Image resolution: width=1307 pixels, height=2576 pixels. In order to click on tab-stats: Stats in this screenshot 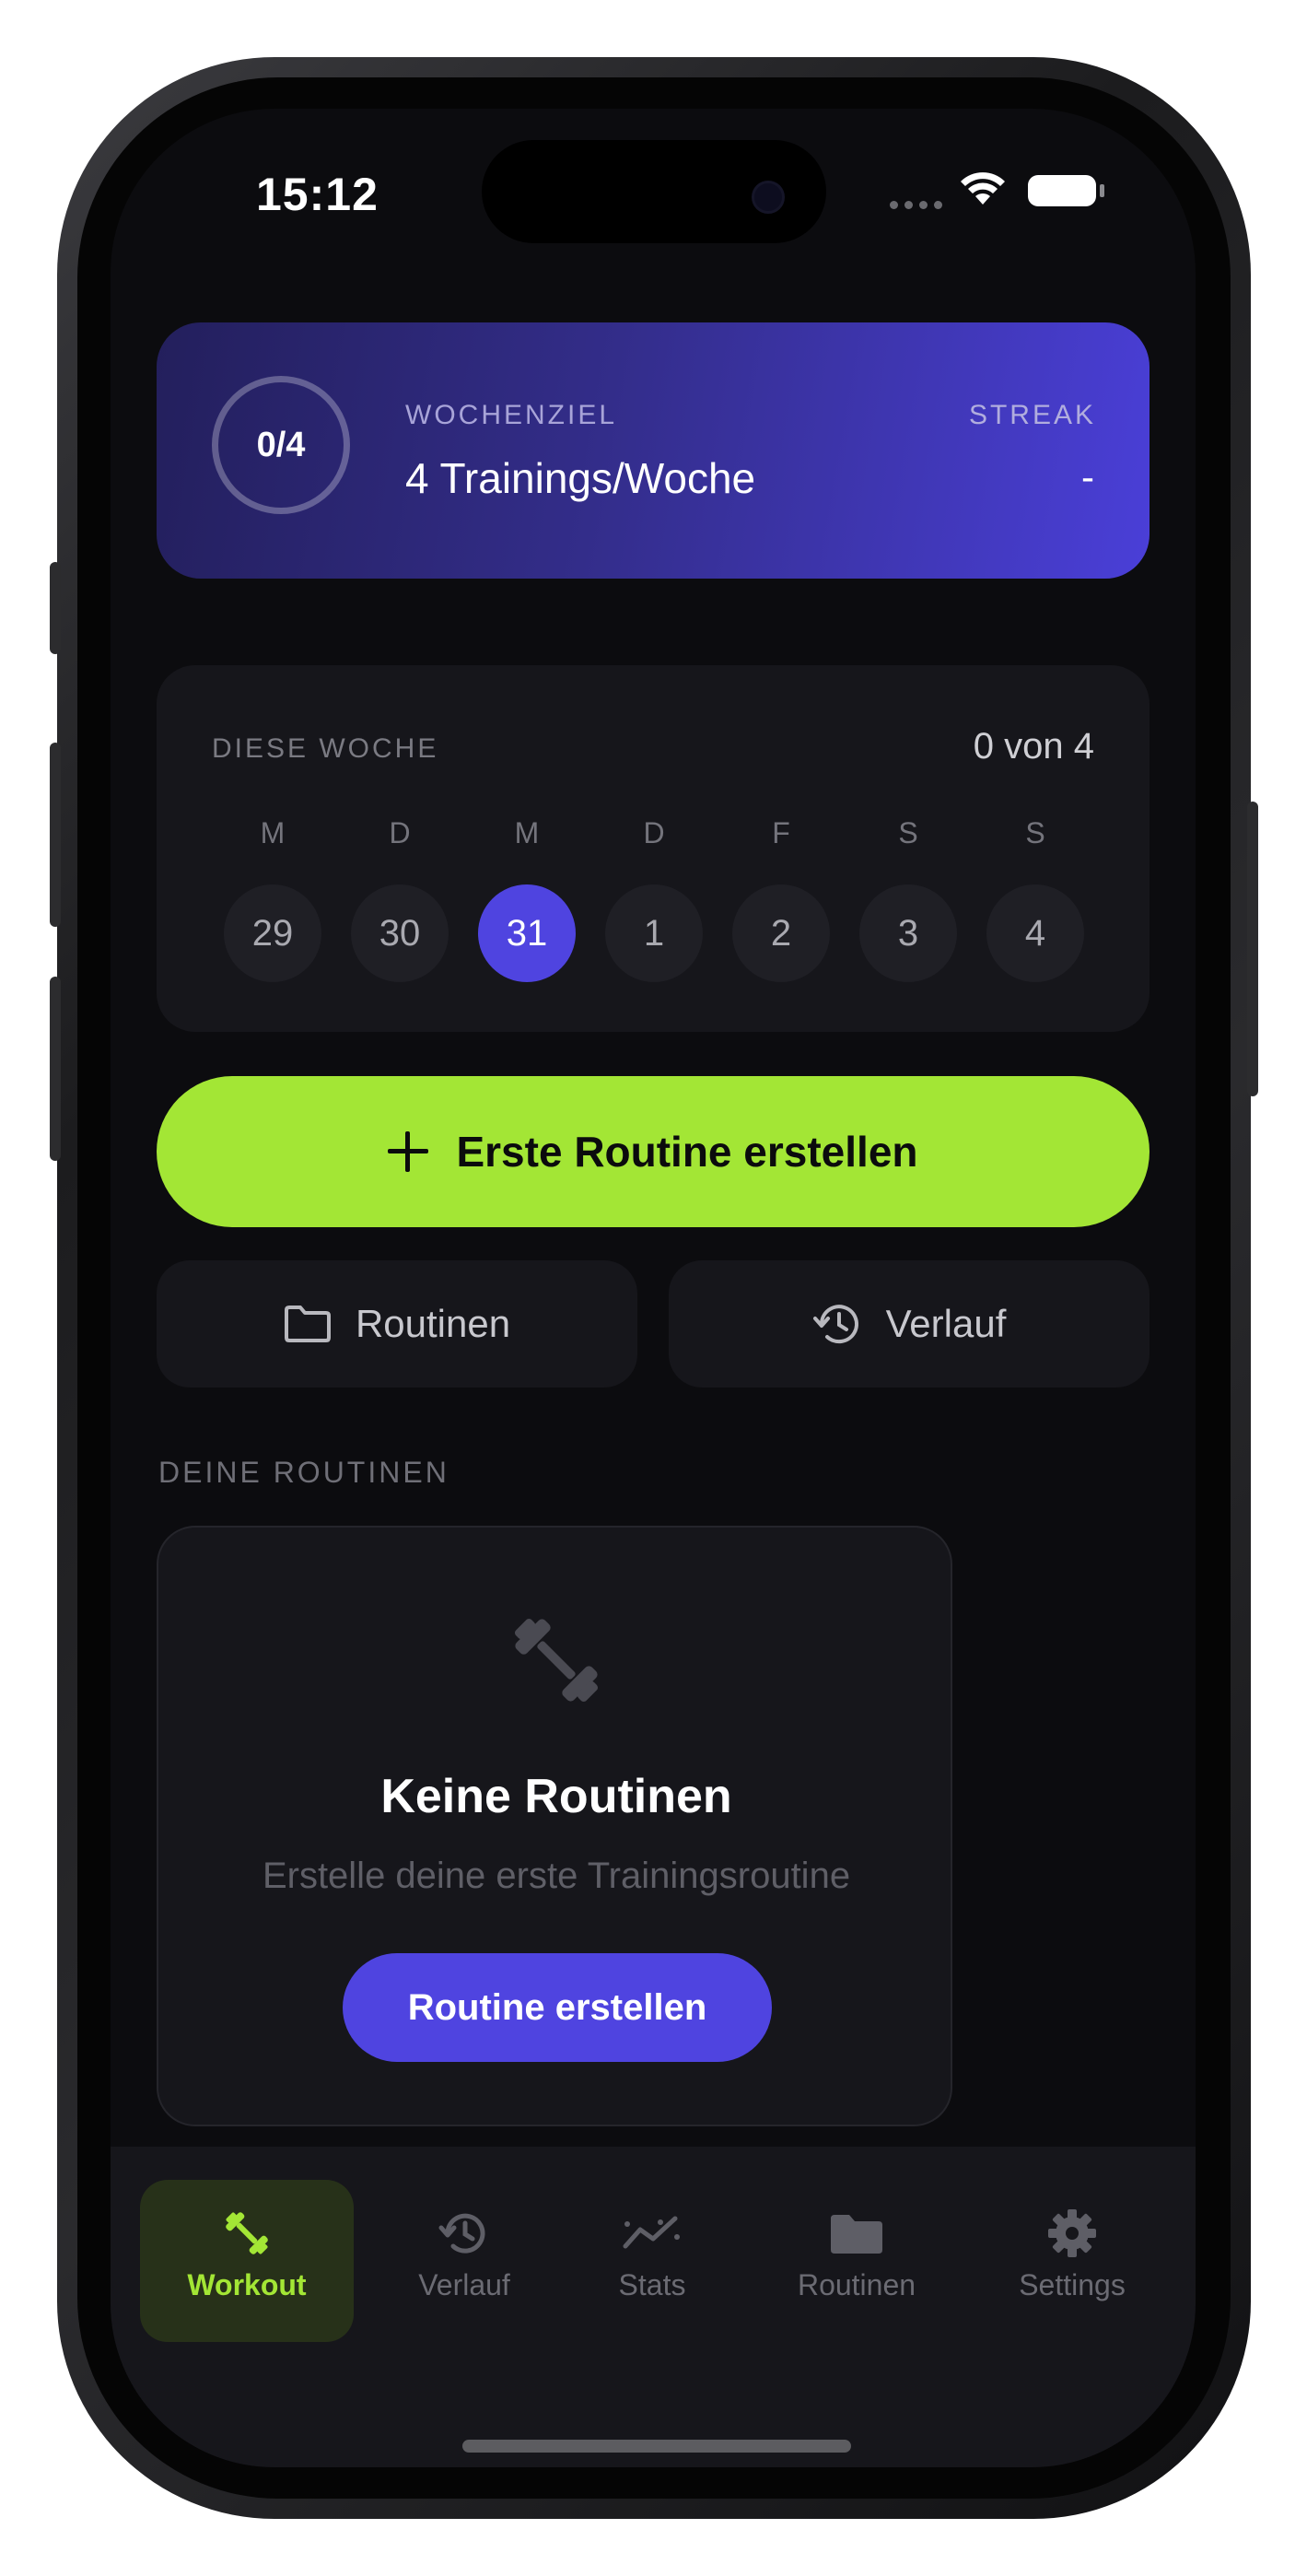, I will do `click(652, 2241)`.